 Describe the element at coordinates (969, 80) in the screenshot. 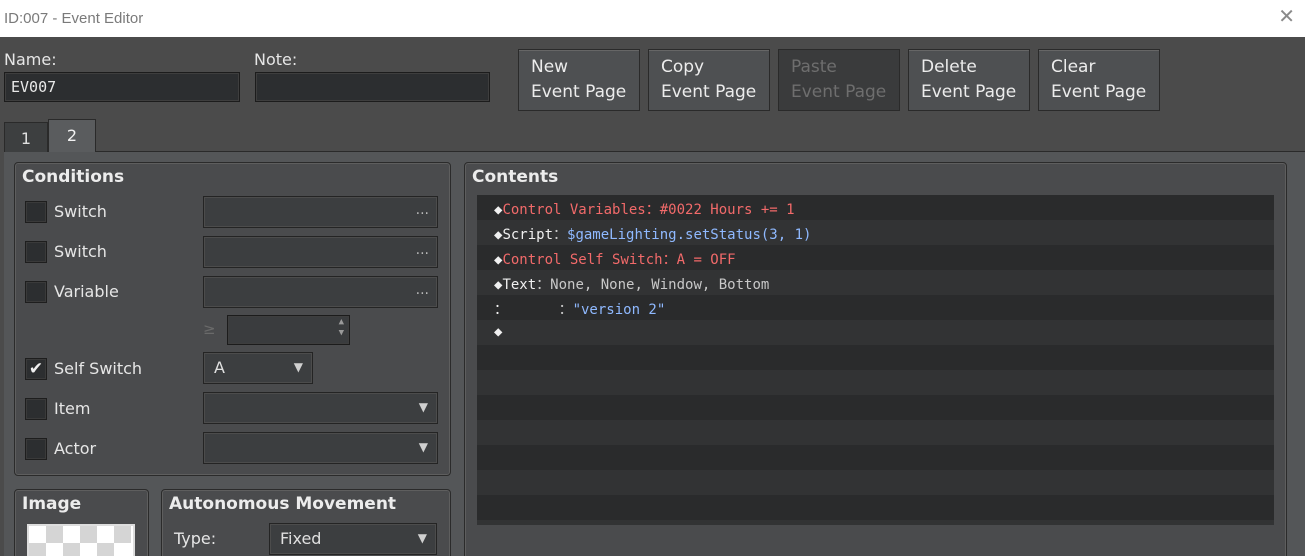

I see `delete-event-page-button: Delete Event Page` at that location.